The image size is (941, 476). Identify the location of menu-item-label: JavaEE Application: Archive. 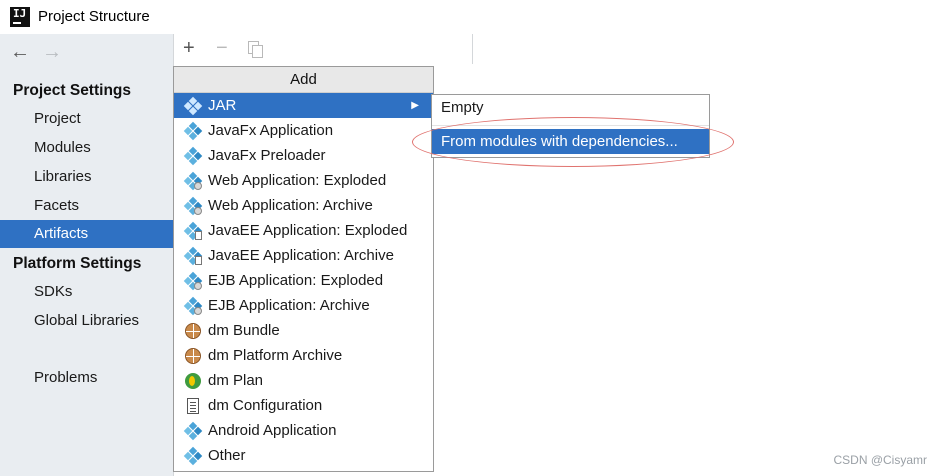
(301, 255).